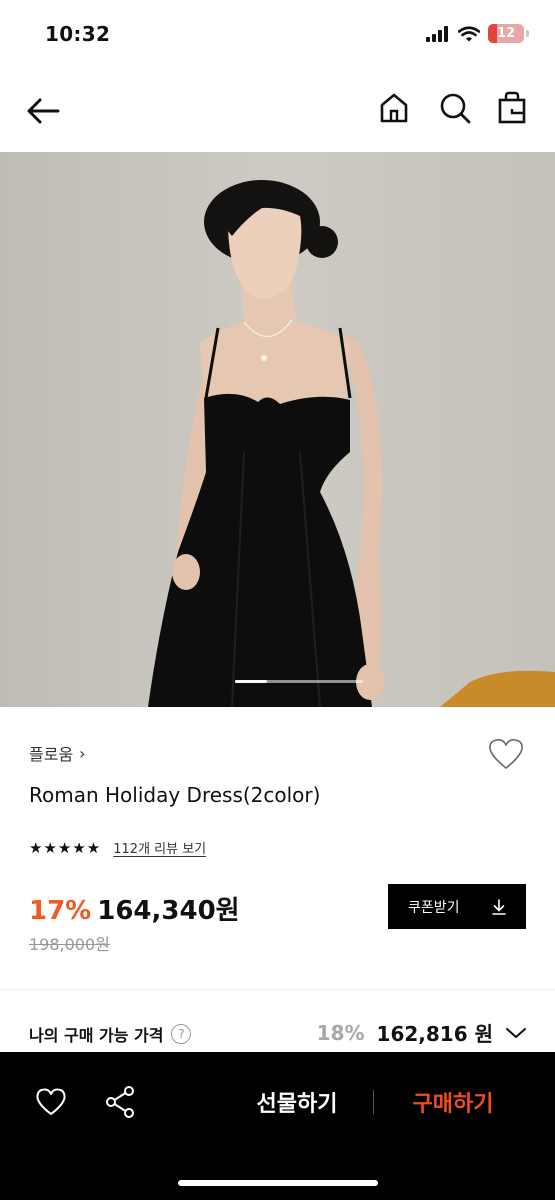 This screenshot has height=1200, width=555. What do you see at coordinates (299, 681) in the screenshot?
I see `image-pager` at bounding box center [299, 681].